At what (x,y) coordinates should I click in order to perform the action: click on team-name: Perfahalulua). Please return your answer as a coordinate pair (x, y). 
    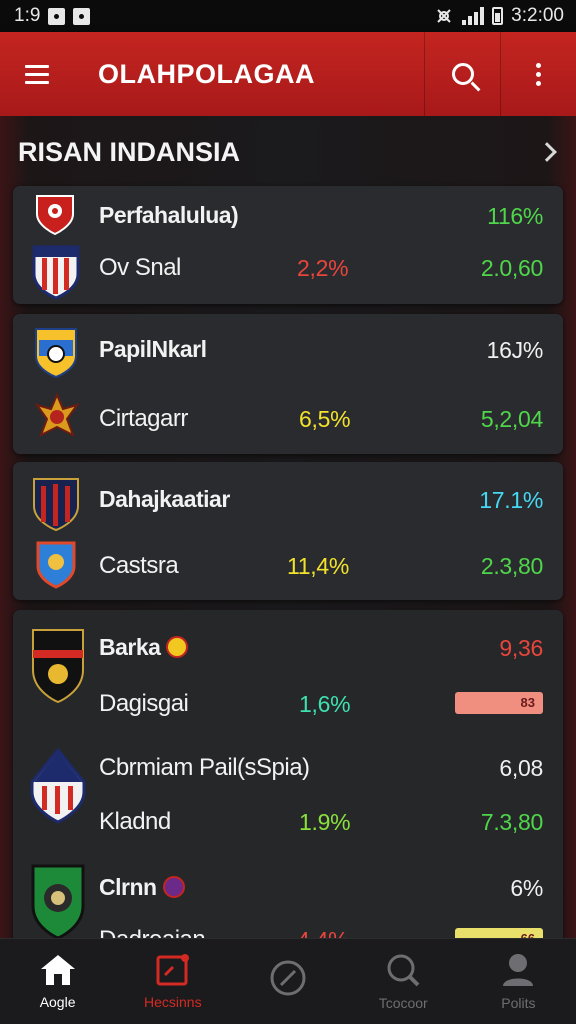
    Looking at the image, I should click on (169, 215).